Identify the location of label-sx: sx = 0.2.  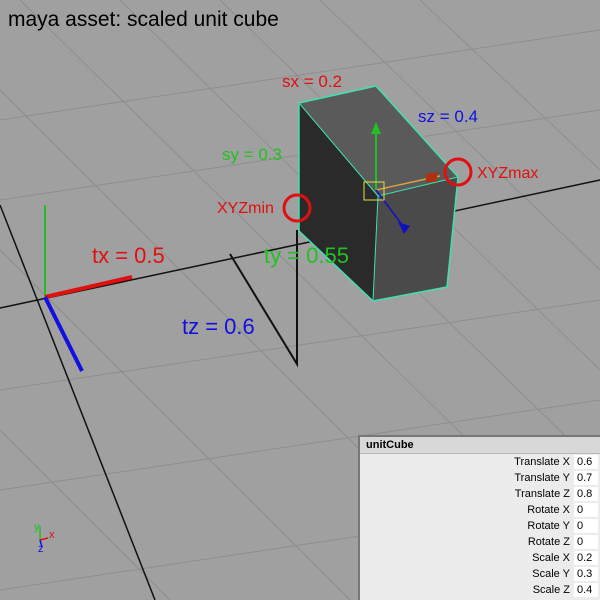
(312, 81).